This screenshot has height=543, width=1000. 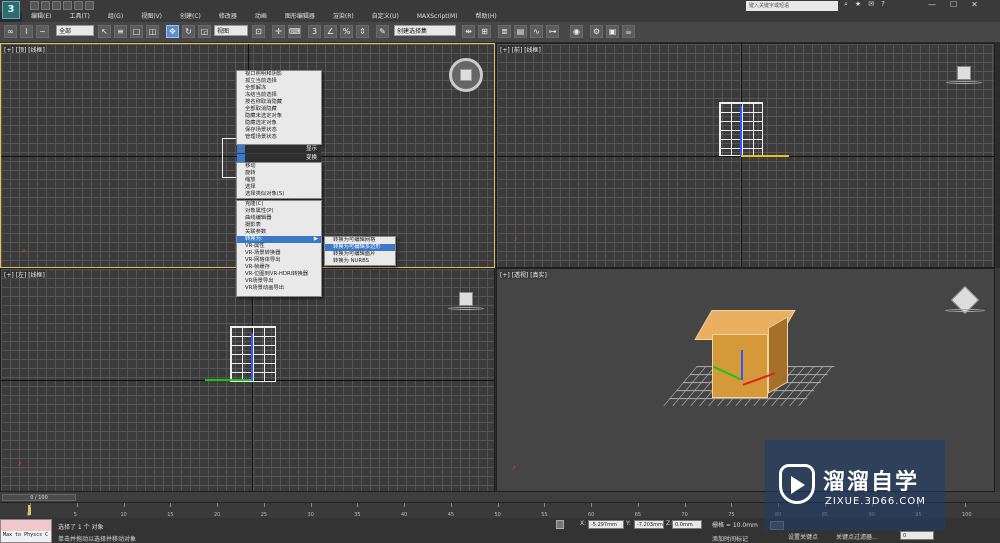 I want to click on quad-menu-item: VR场景动画导出, so click(x=279, y=288).